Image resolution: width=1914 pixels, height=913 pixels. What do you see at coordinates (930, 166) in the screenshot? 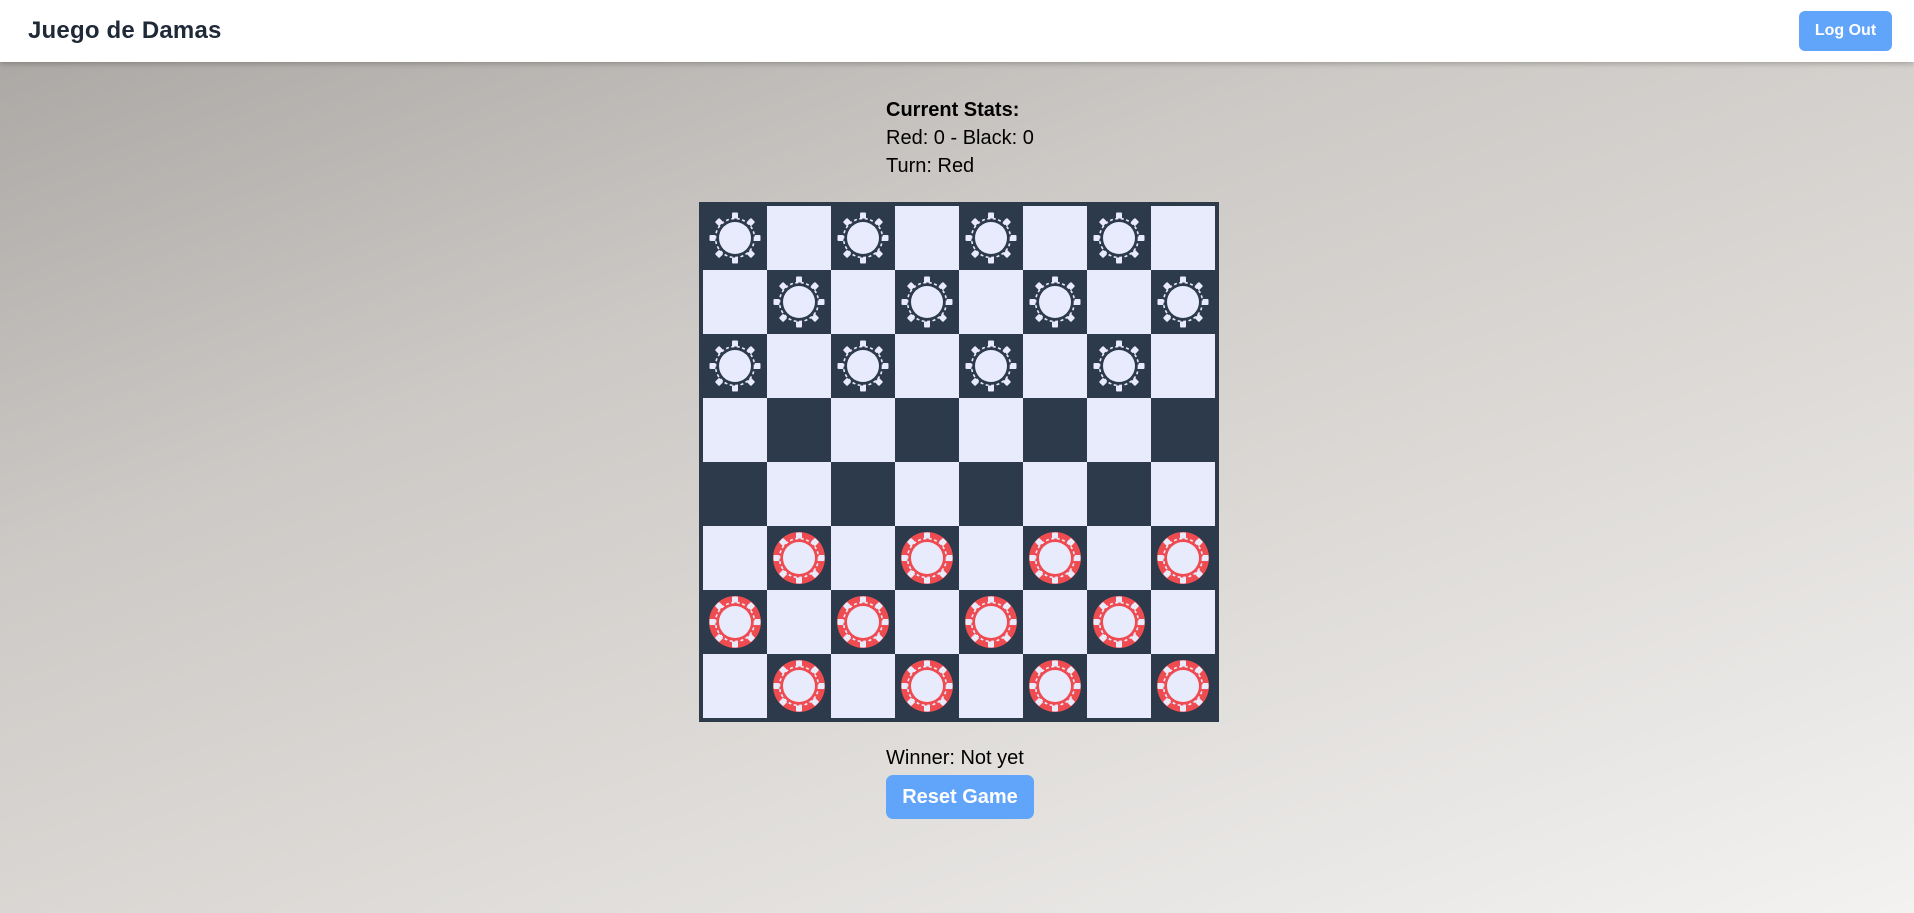
I see `turn-text: Turn: Red` at bounding box center [930, 166].